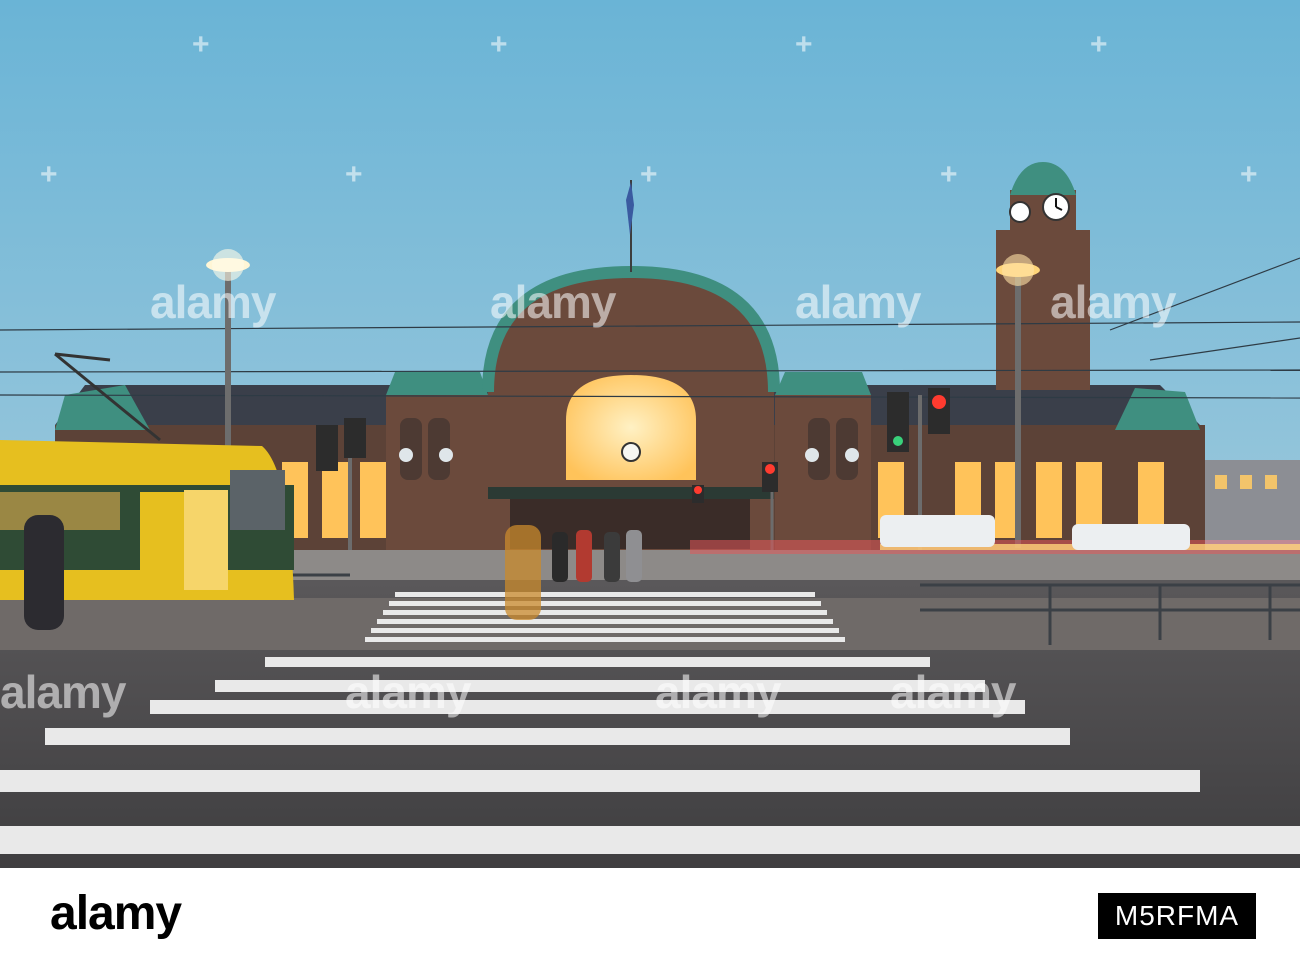 The image size is (1300, 956). What do you see at coordinates (631, 493) in the screenshot?
I see `entrance-canopy` at bounding box center [631, 493].